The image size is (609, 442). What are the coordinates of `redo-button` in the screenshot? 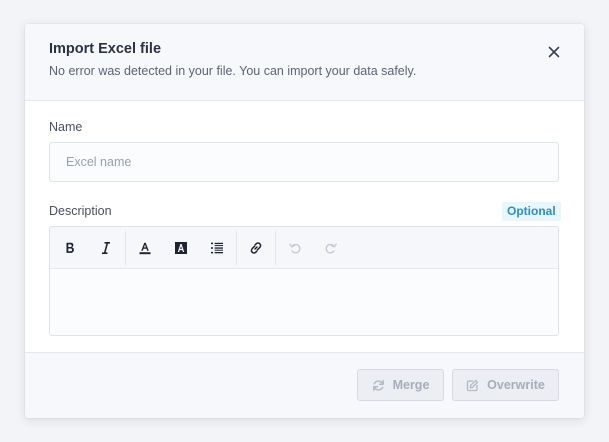 It's located at (331, 248).